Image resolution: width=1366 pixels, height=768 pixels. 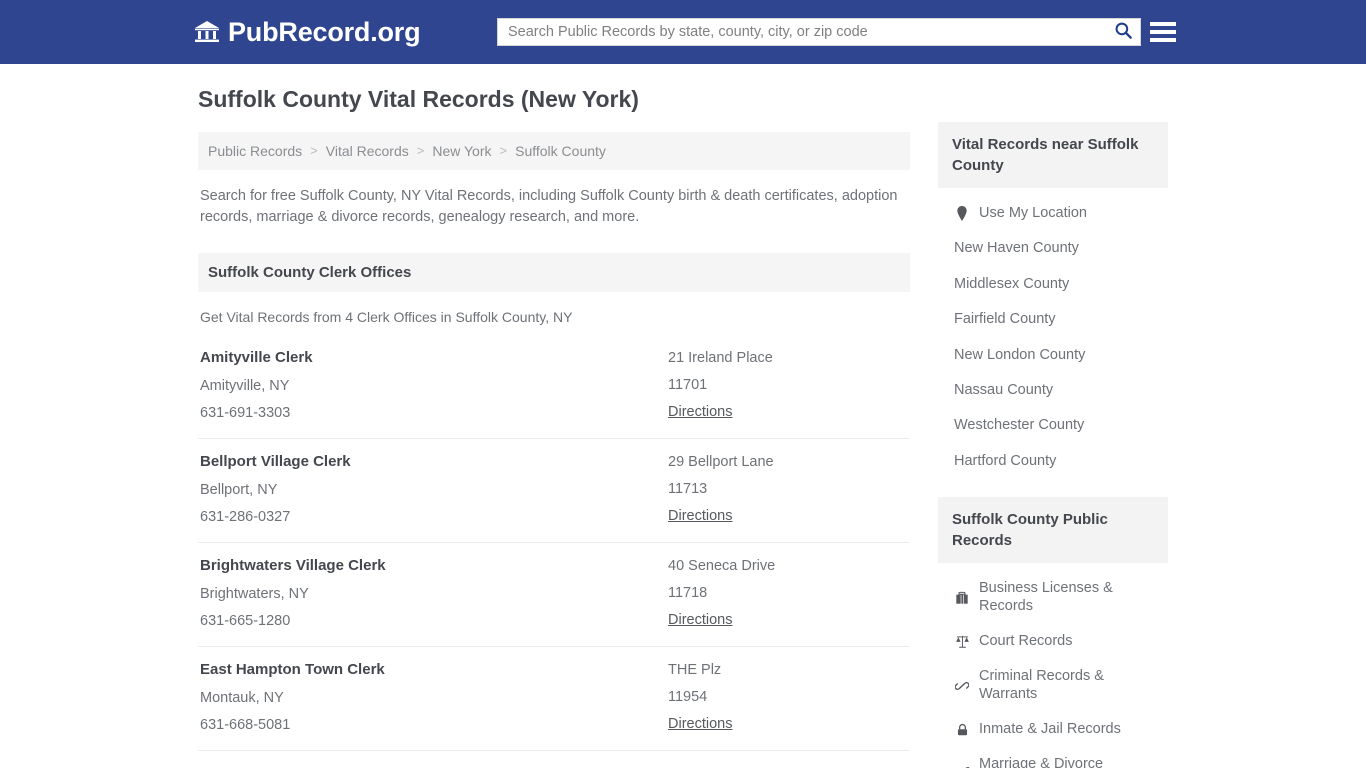 I want to click on sidebar-item-label: New London County, so click(x=1020, y=354).